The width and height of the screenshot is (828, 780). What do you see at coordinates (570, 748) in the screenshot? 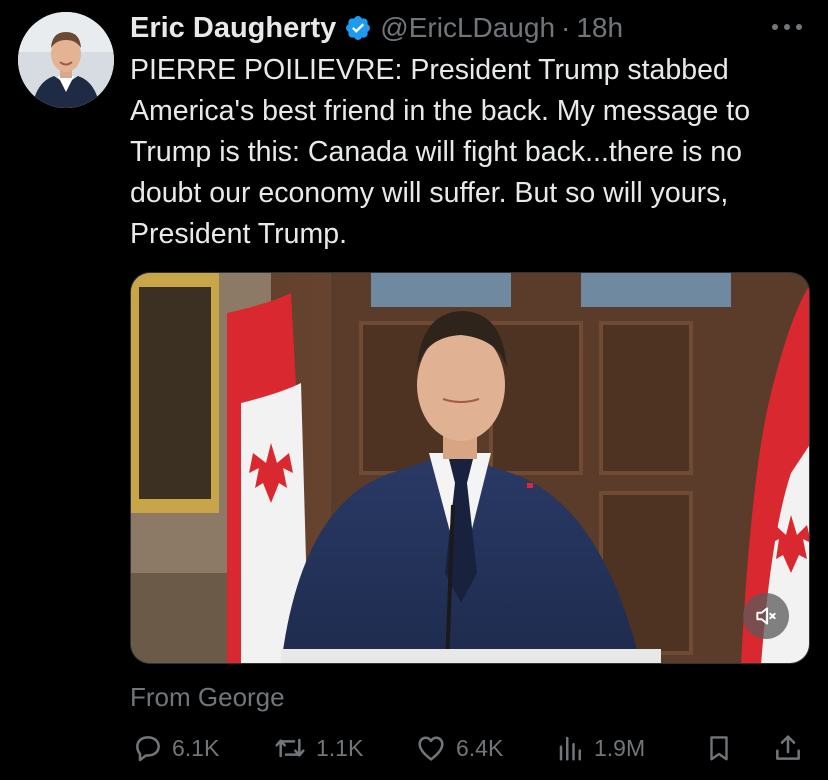
I see `views-icon` at bounding box center [570, 748].